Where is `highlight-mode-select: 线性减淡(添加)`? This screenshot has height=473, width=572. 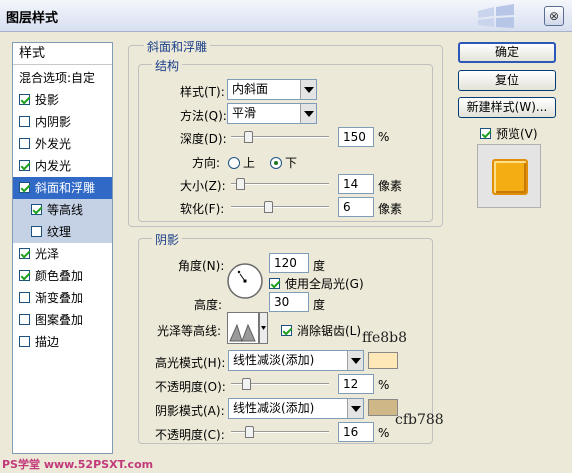
highlight-mode-select: 线性减淡(添加) is located at coordinates (296, 360).